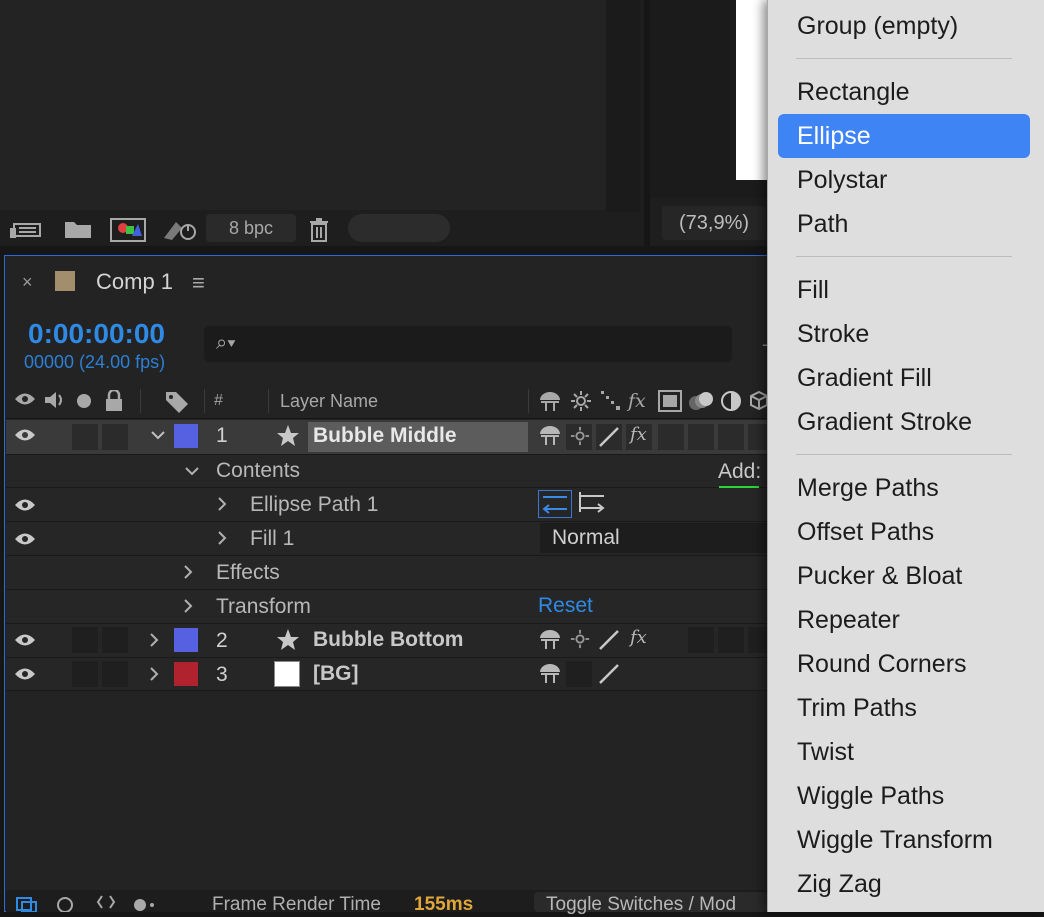 This screenshot has width=1044, height=917. I want to click on effects-fx-icon: fx, so click(637, 401).